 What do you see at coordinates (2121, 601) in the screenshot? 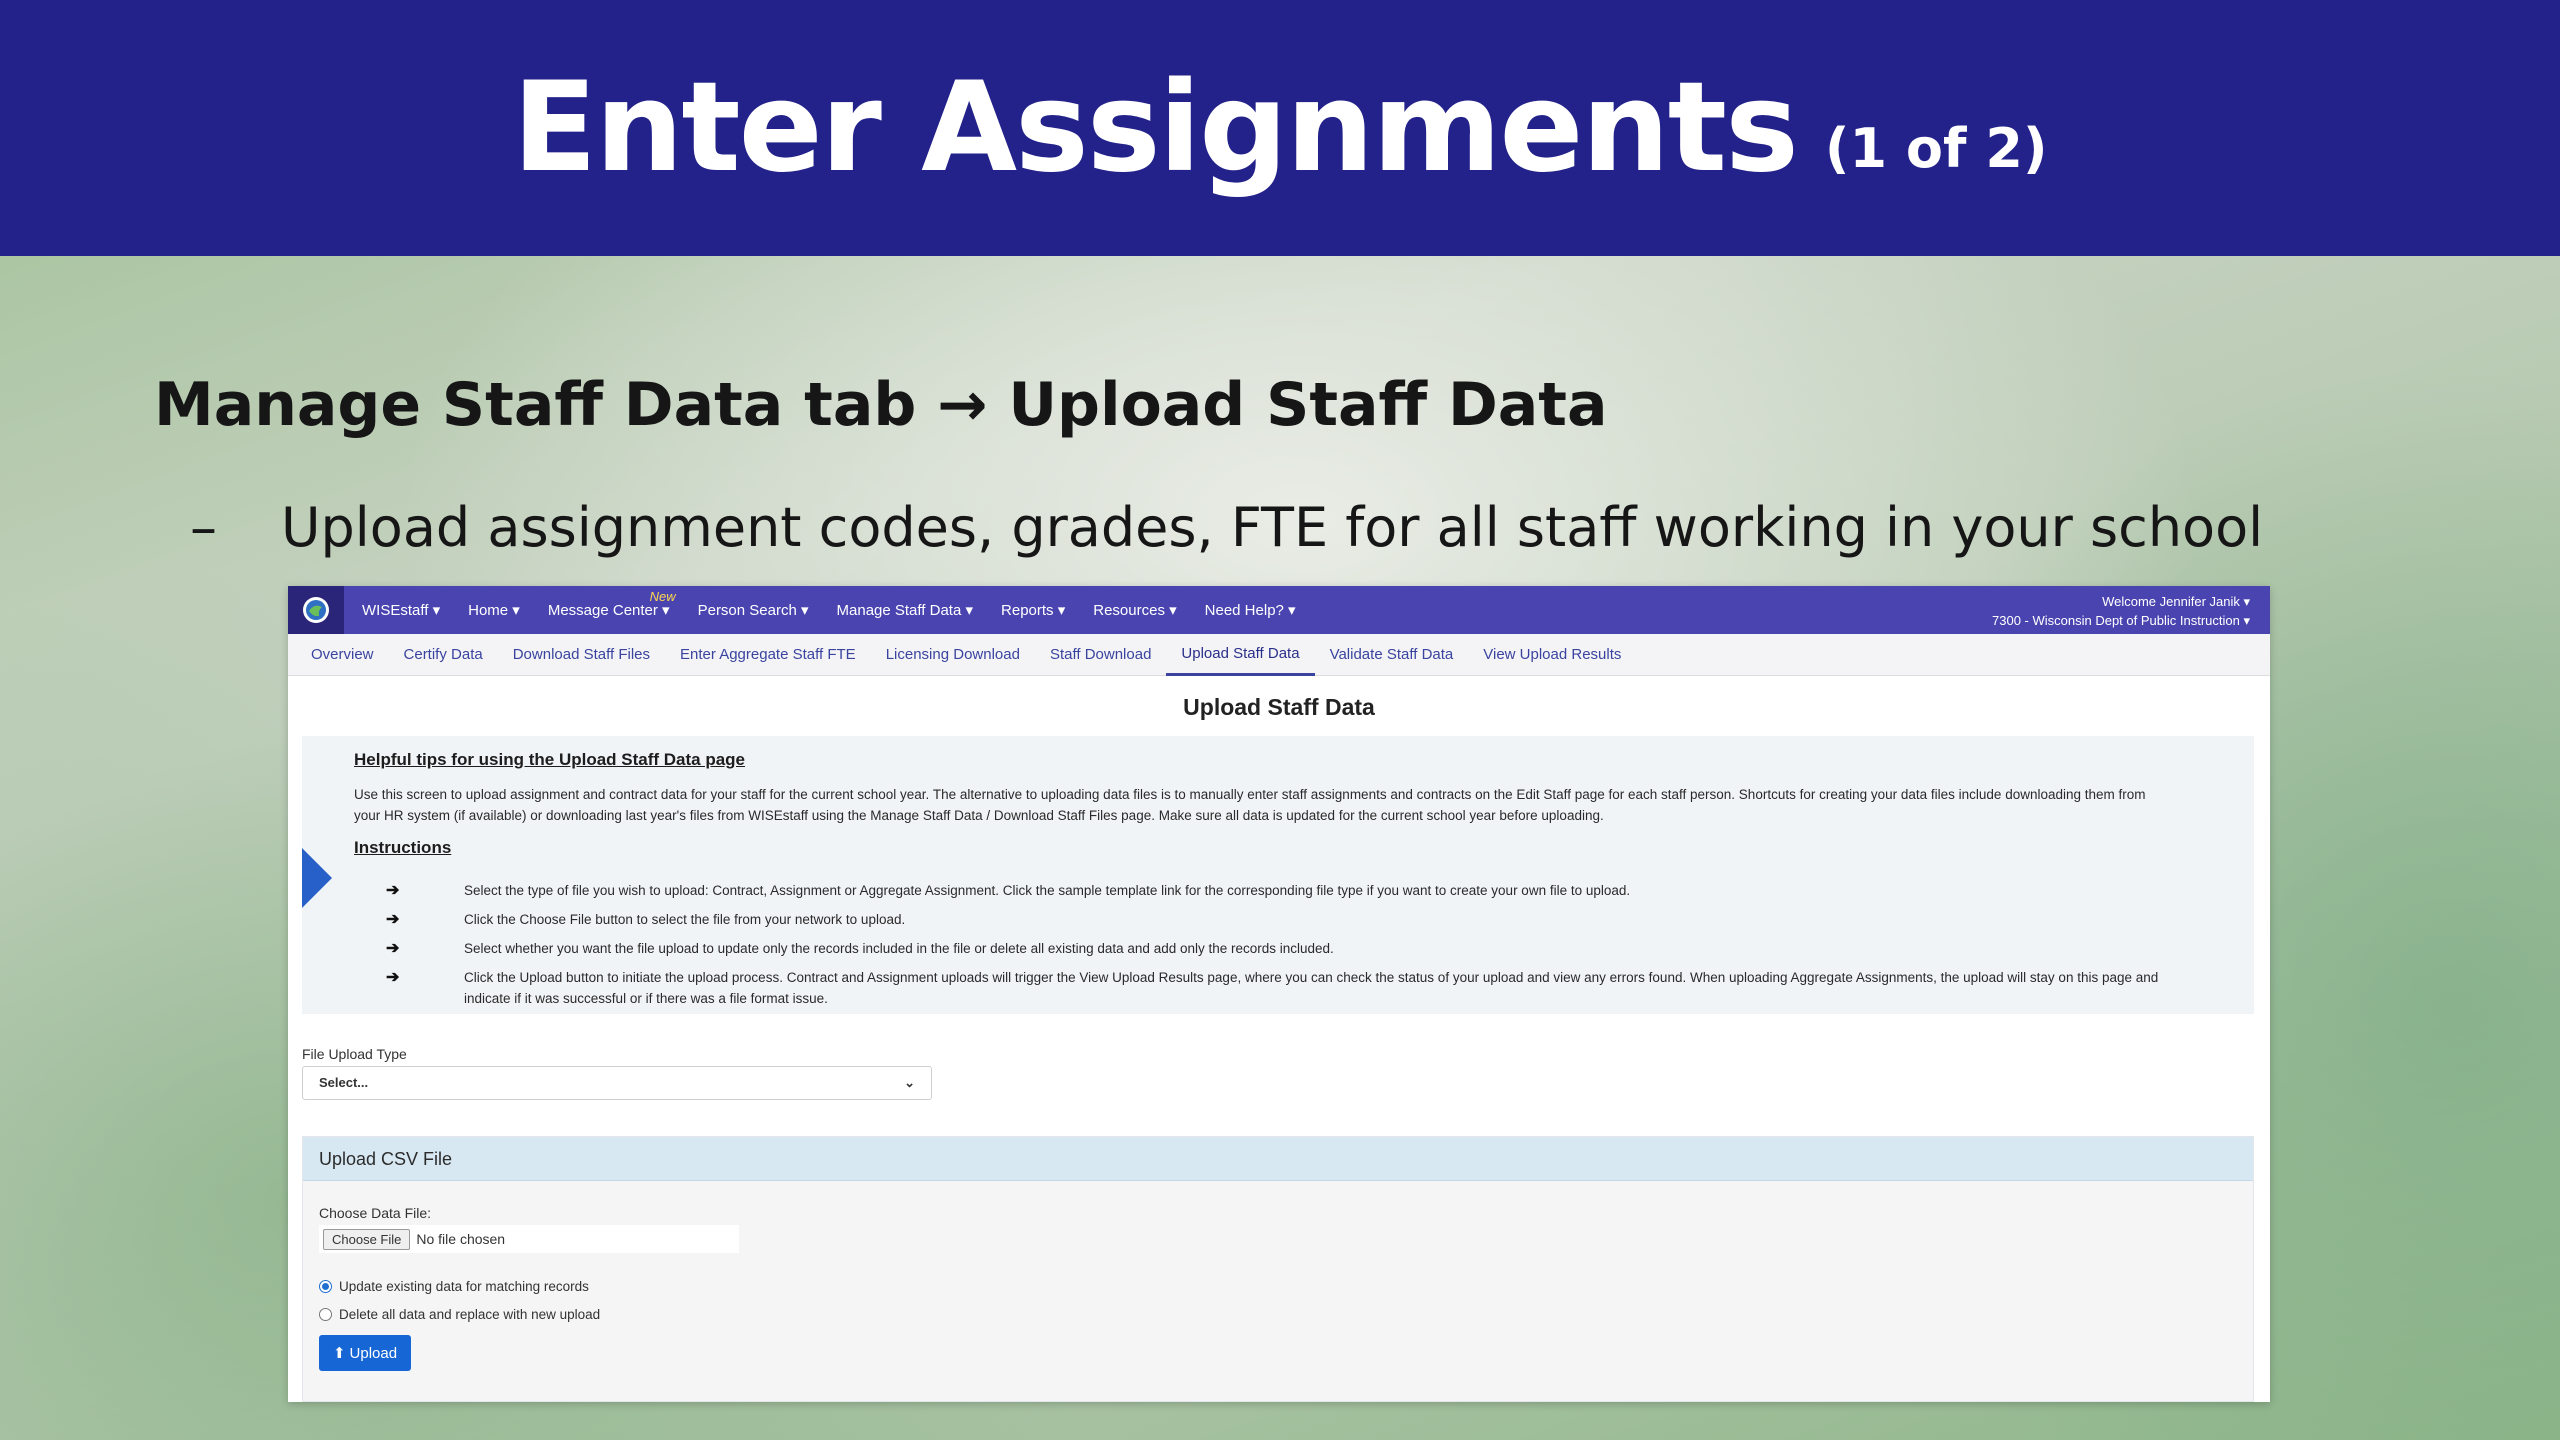
I see `welcome-user: Welcome Jennifer Janik ▾` at bounding box center [2121, 601].